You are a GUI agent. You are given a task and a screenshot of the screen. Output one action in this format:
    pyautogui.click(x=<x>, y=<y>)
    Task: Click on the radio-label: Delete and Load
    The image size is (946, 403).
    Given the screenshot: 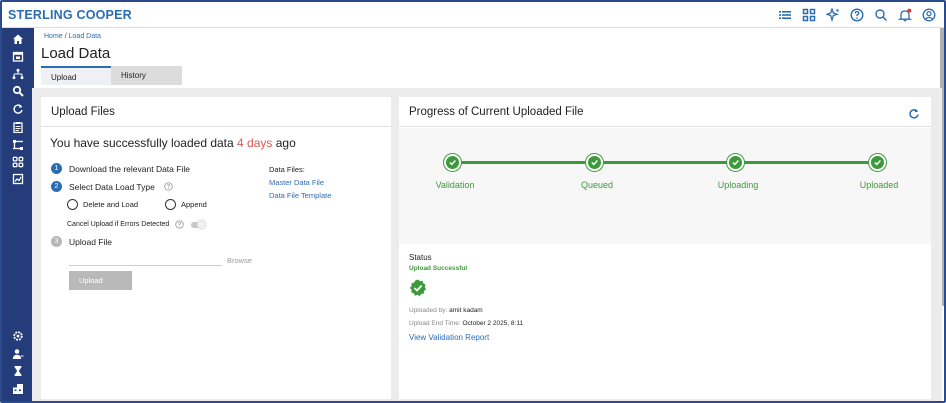 What is the action you would take?
    pyautogui.click(x=111, y=204)
    